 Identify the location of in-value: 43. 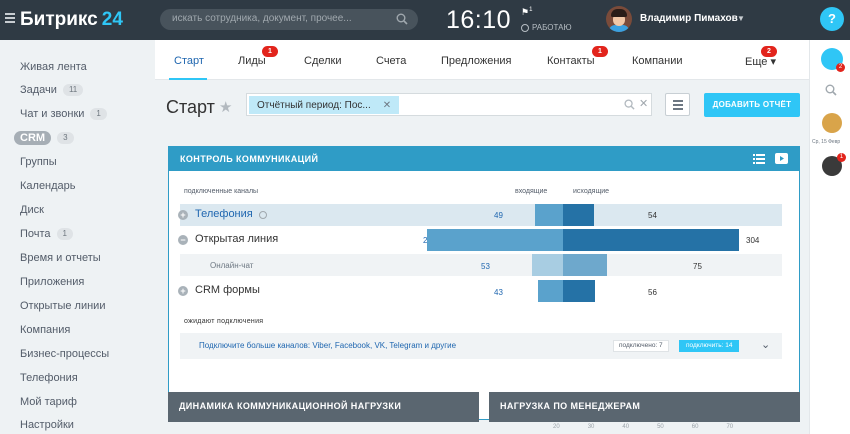
(498, 292).